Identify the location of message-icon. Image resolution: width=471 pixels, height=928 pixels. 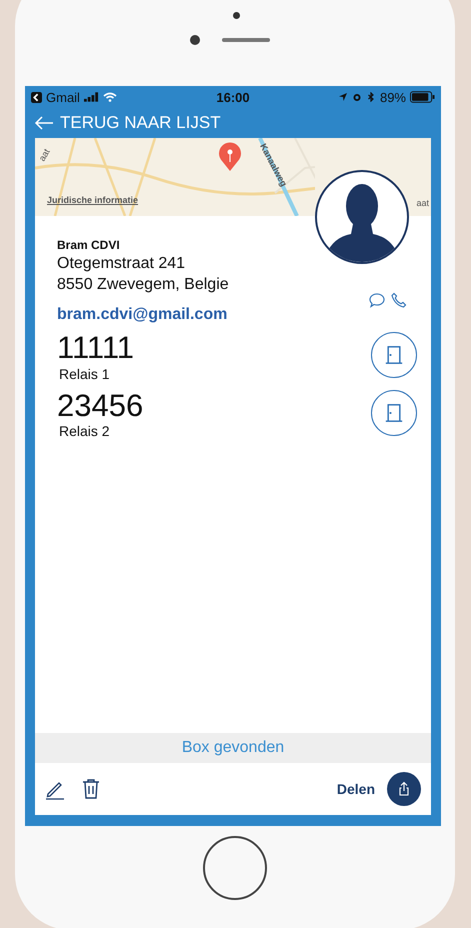
(377, 300).